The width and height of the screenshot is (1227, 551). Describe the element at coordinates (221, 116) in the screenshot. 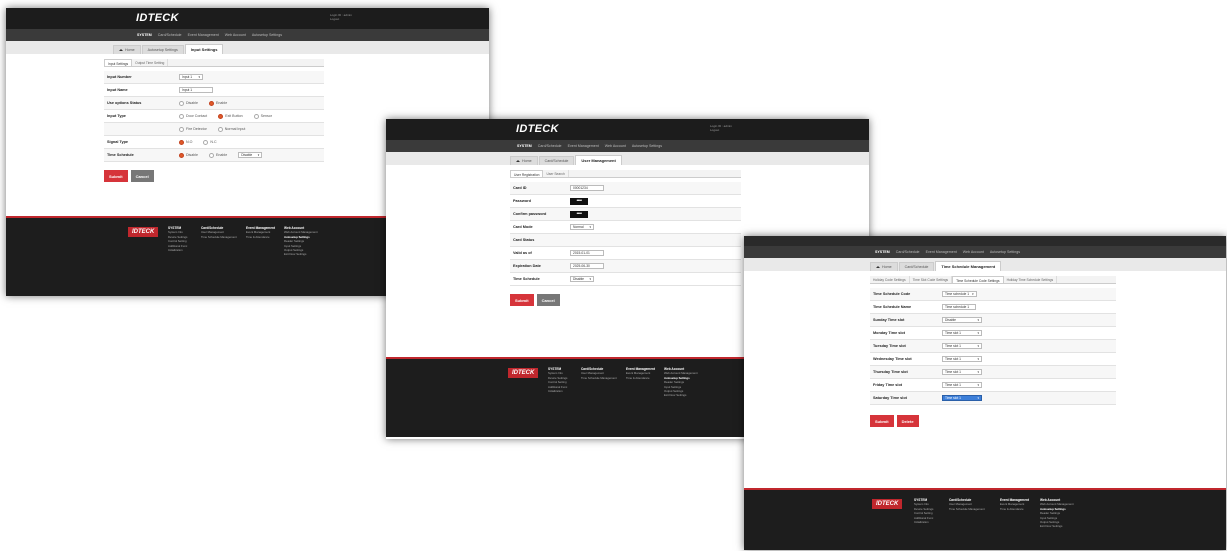

I see `radio-exit-button` at that location.